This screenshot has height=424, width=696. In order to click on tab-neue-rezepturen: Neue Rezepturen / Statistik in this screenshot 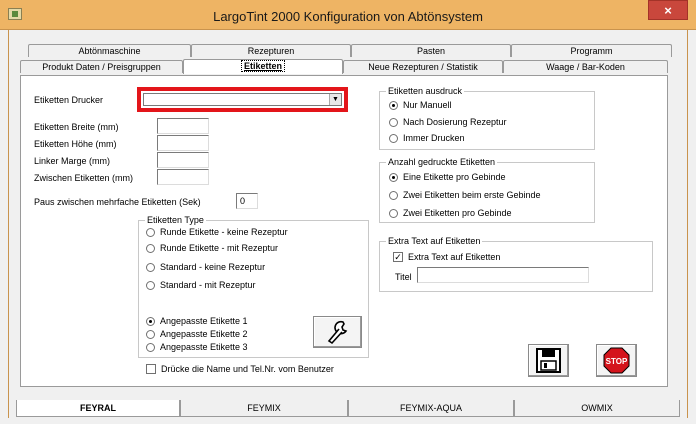, I will do `click(423, 66)`.